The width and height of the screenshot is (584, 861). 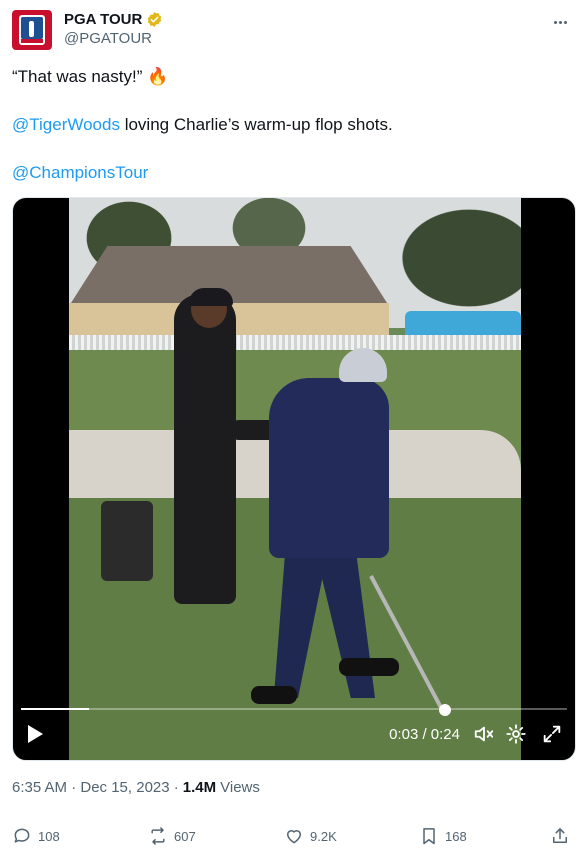 I want to click on views-count: 1.4M, so click(x=199, y=787).